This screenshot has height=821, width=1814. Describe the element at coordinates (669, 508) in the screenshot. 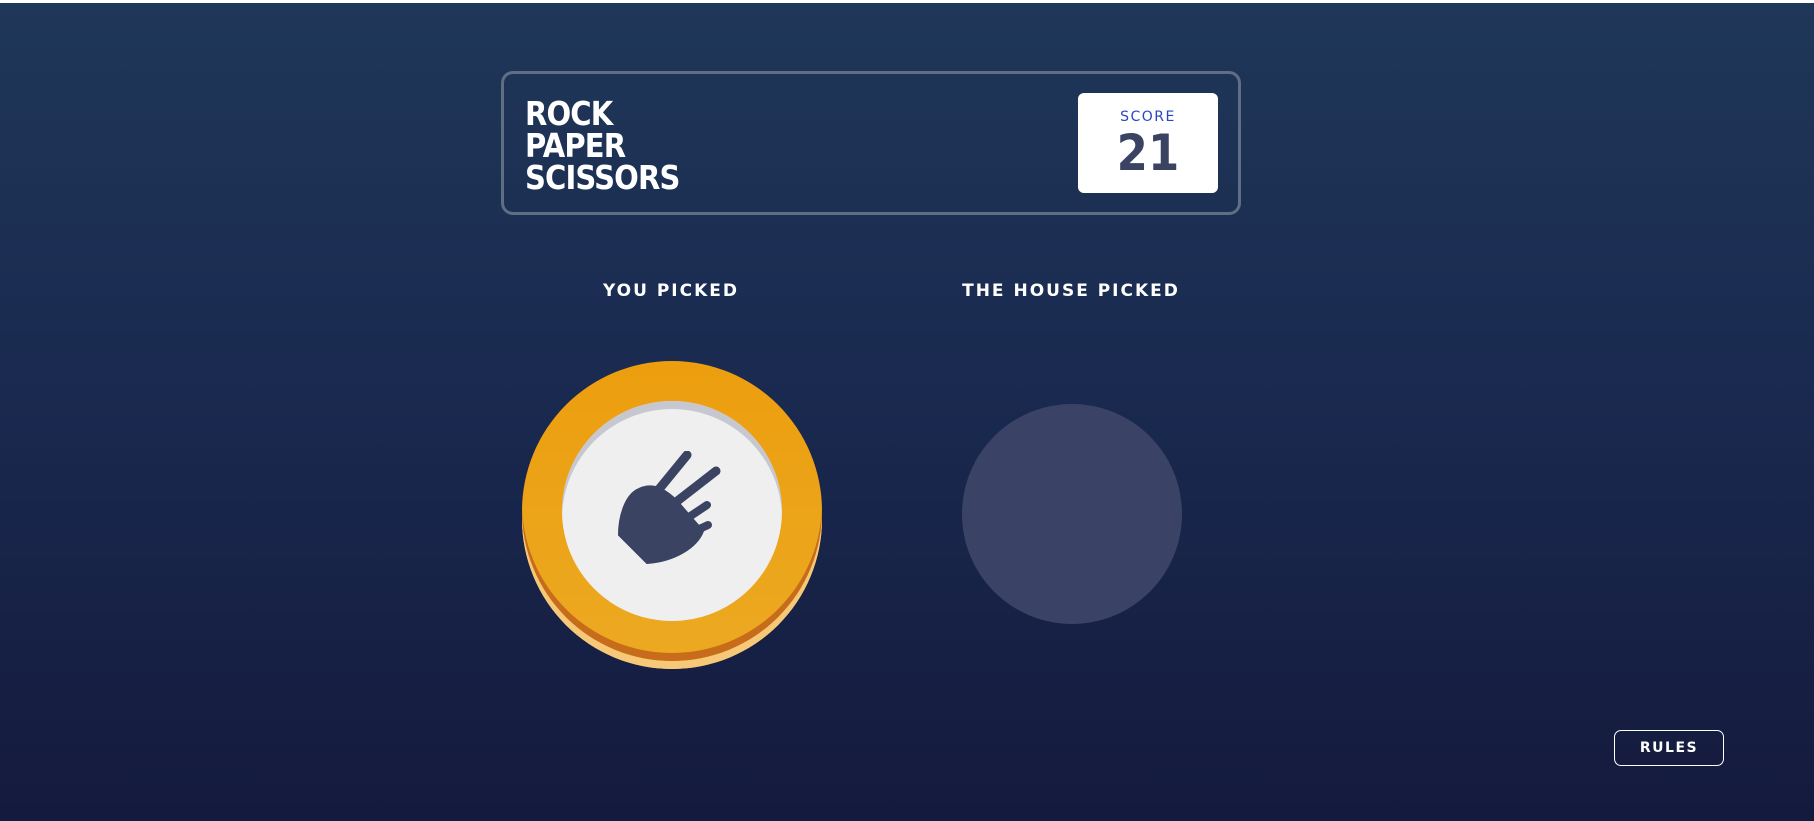

I see `scissors-hand-icon` at that location.